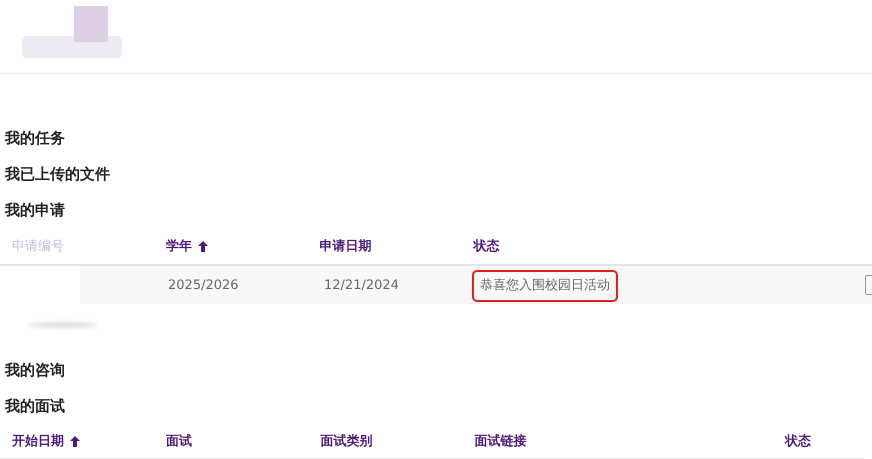  Describe the element at coordinates (361, 285) in the screenshot. I see `table-cell: 12/21/2024` at that location.